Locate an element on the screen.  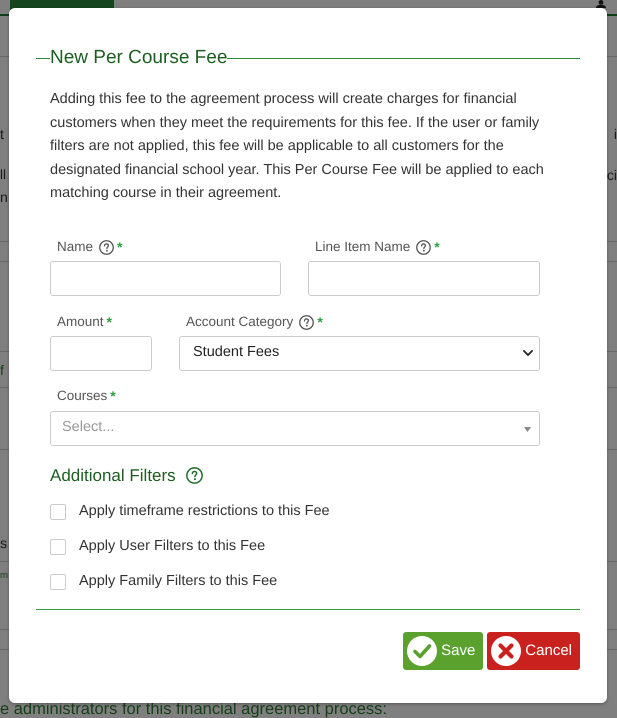
x-circle-icon is located at coordinates (506, 651).